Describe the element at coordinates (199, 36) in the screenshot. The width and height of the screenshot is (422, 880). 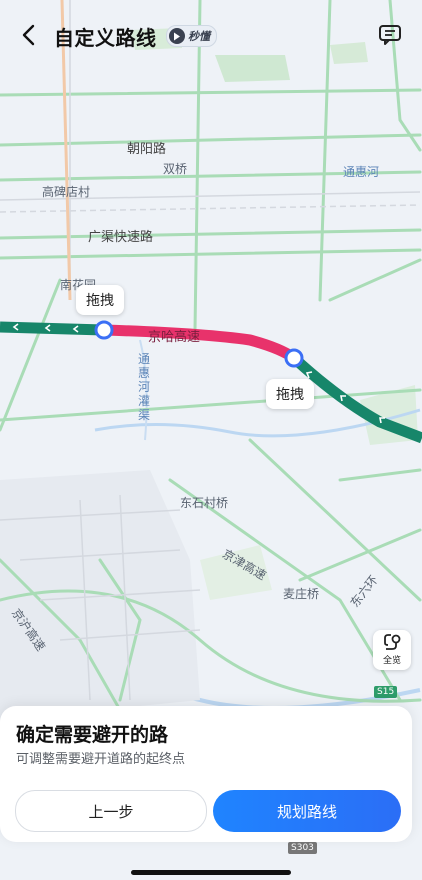
I see `badge-label: 秒懂` at that location.